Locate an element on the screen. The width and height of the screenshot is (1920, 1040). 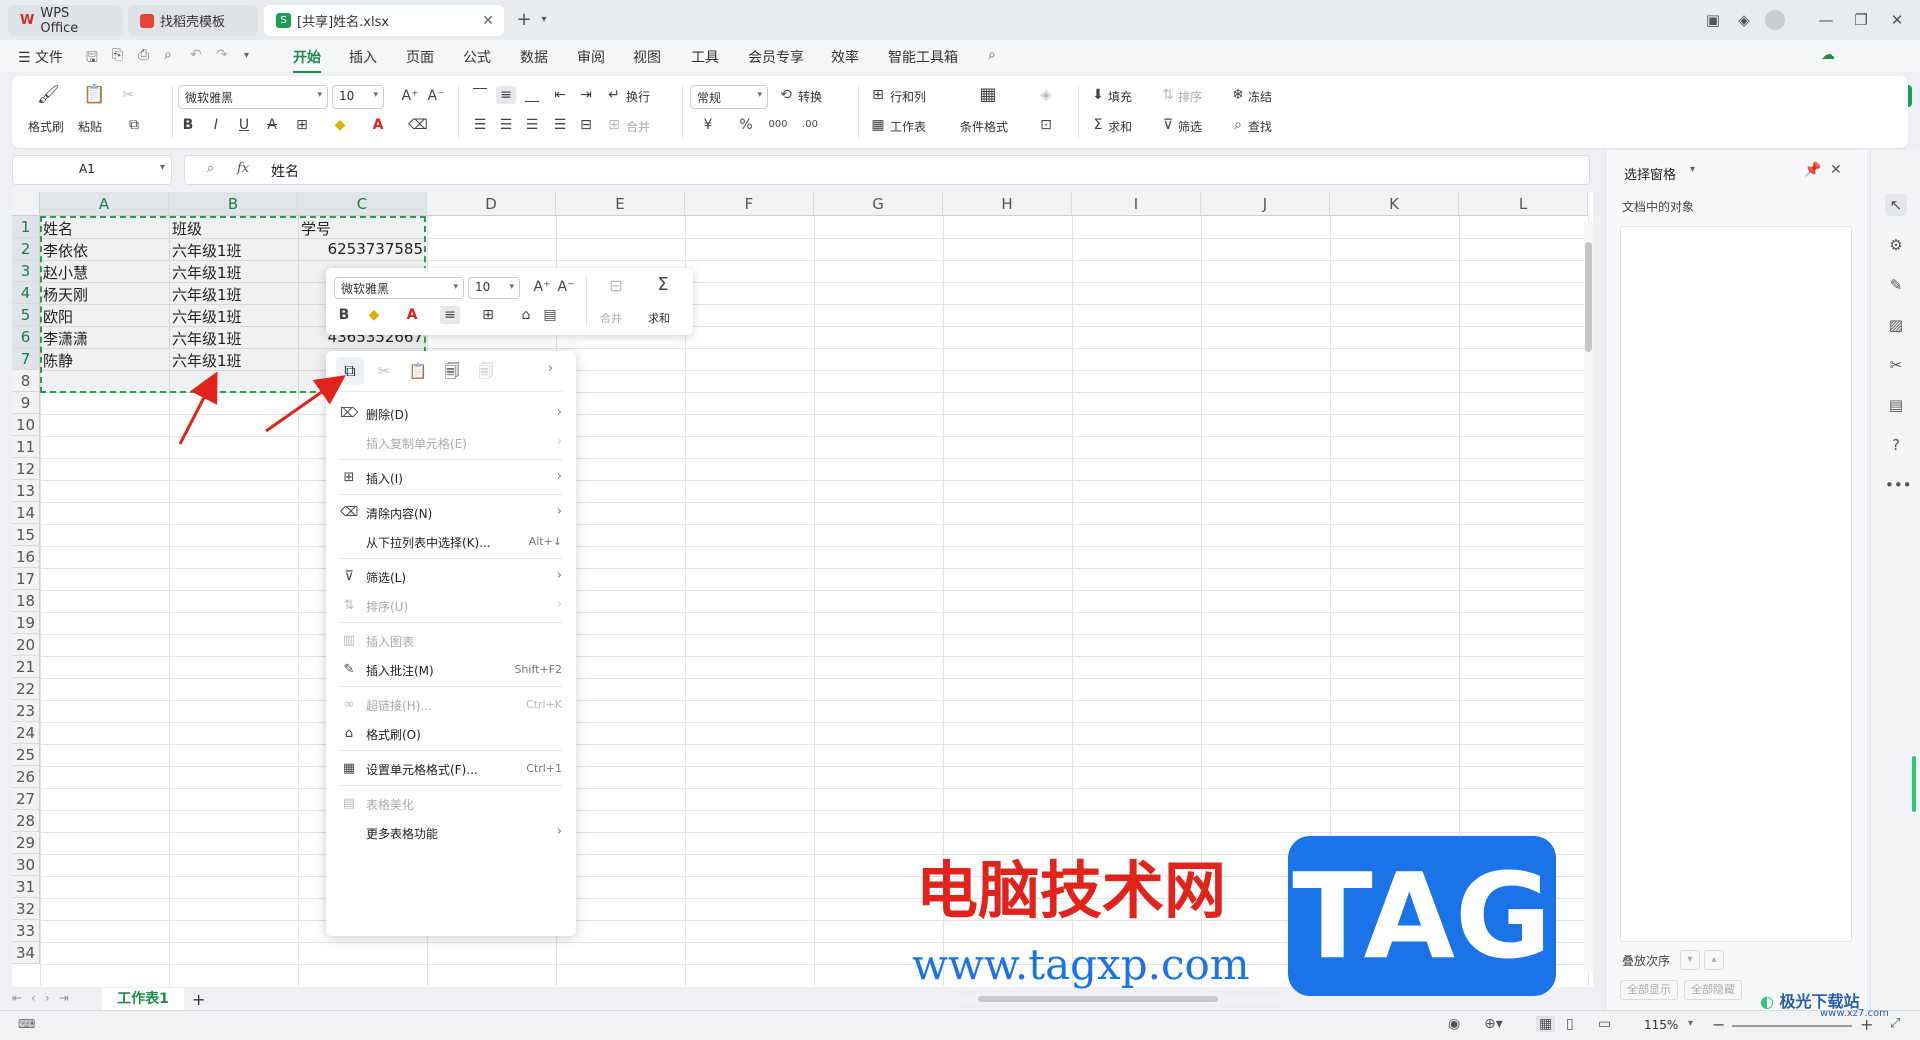
row-header-16: 16 is located at coordinates (26, 557).